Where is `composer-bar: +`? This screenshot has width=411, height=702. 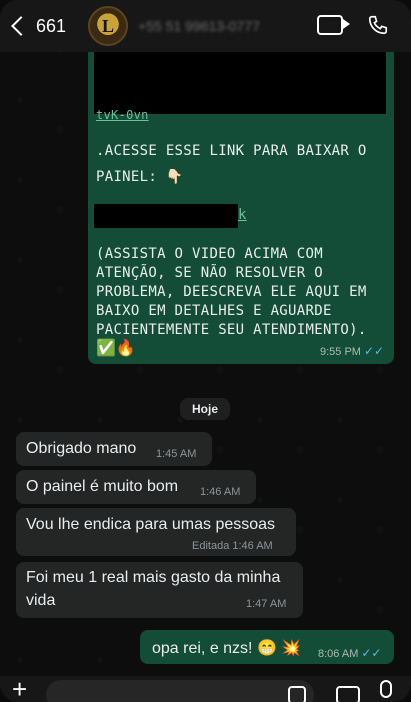 composer-bar: + is located at coordinates (205, 688).